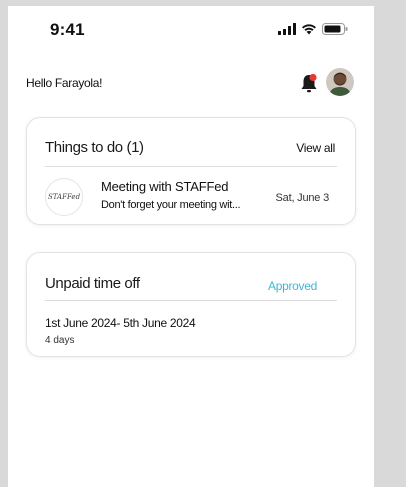  What do you see at coordinates (309, 84) in the screenshot?
I see `bell-icon` at bounding box center [309, 84].